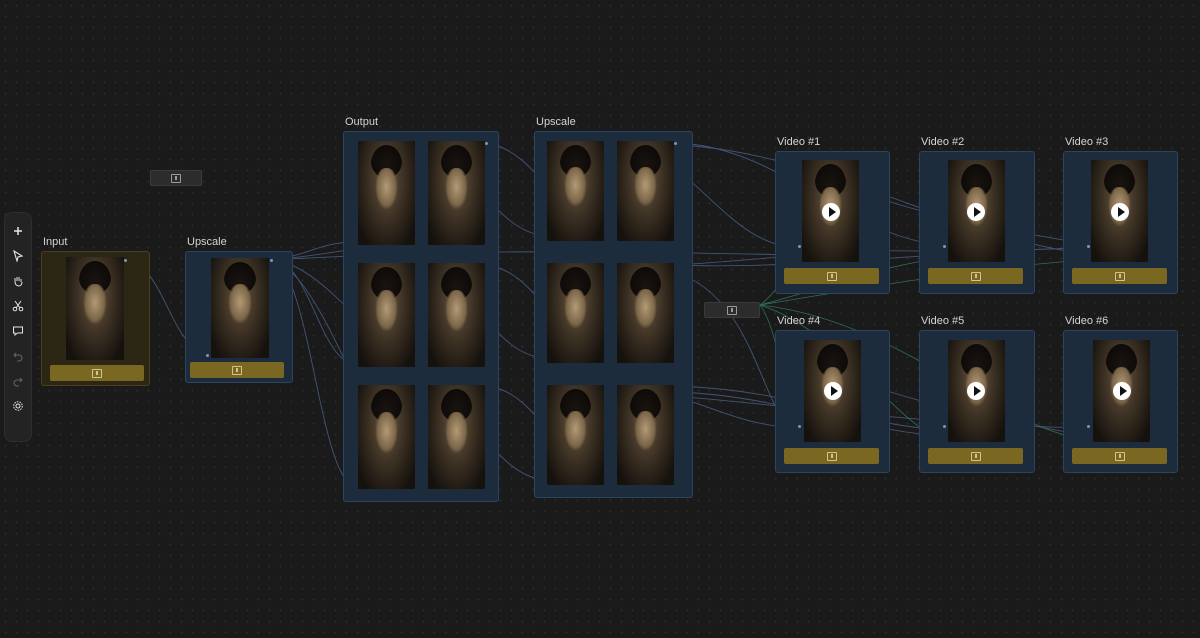  Describe the element at coordinates (55, 242) in the screenshot. I see `node-title-input: Input` at that location.